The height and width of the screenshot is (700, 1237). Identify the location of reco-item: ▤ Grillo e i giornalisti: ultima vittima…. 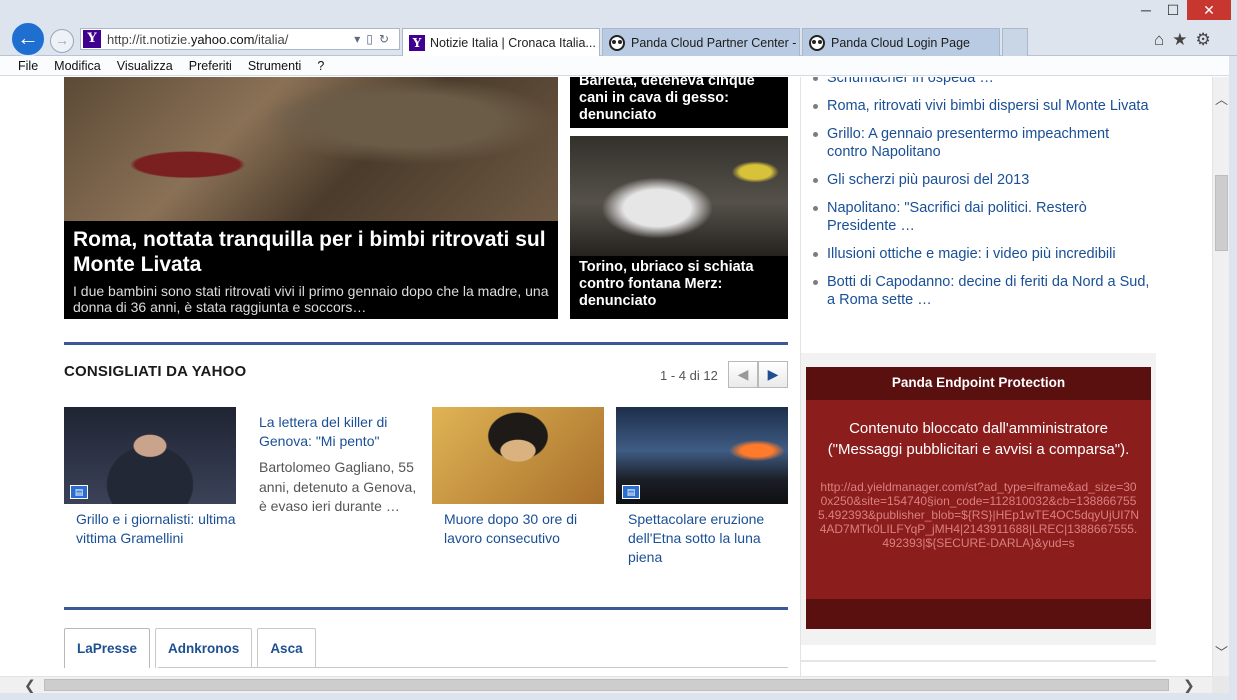
(150, 477).